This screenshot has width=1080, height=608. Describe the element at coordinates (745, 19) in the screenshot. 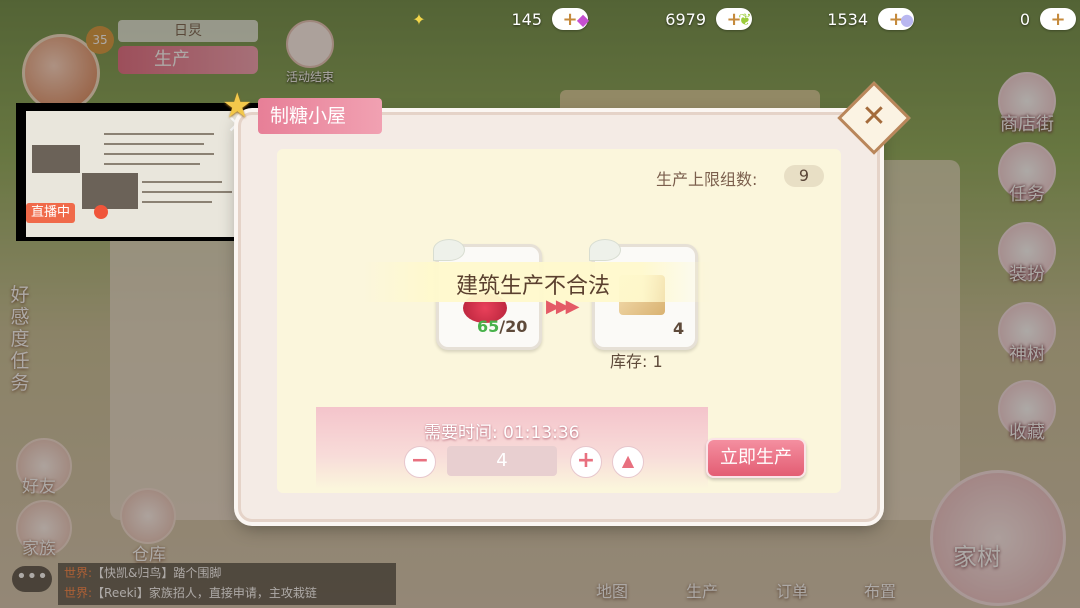

I see `leaf-icon: ❦` at that location.